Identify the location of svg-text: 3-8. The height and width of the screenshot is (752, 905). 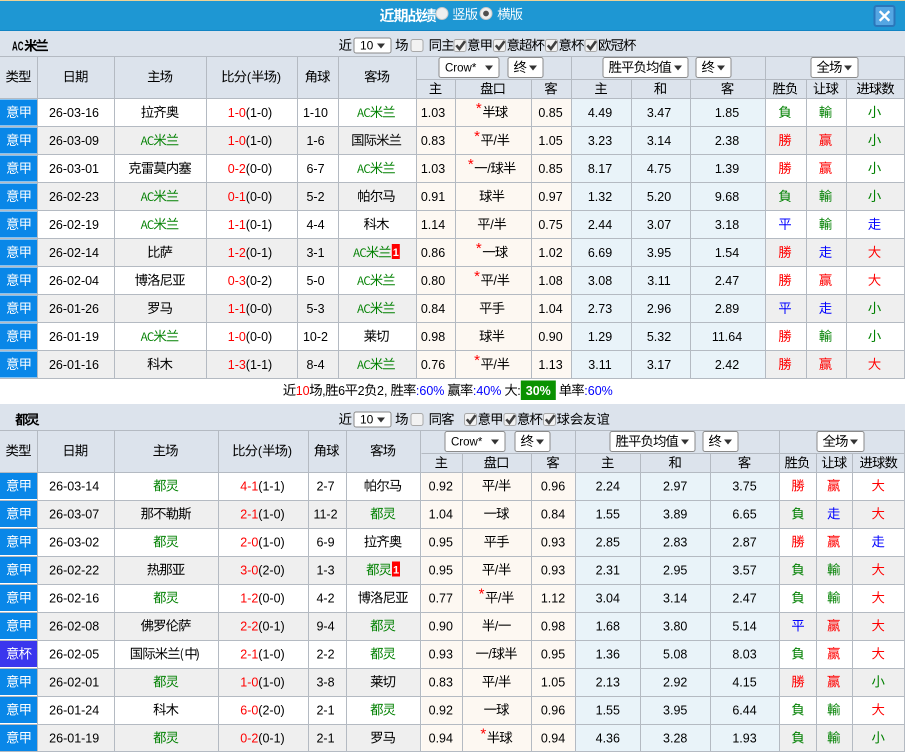
(325, 682).